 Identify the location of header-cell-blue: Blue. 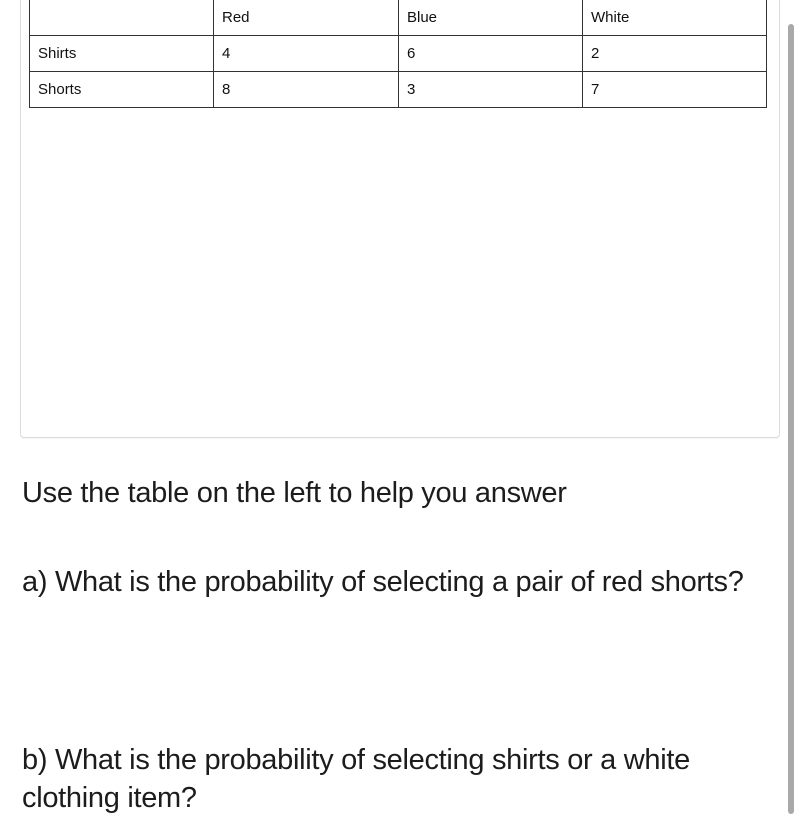
(490, 18).